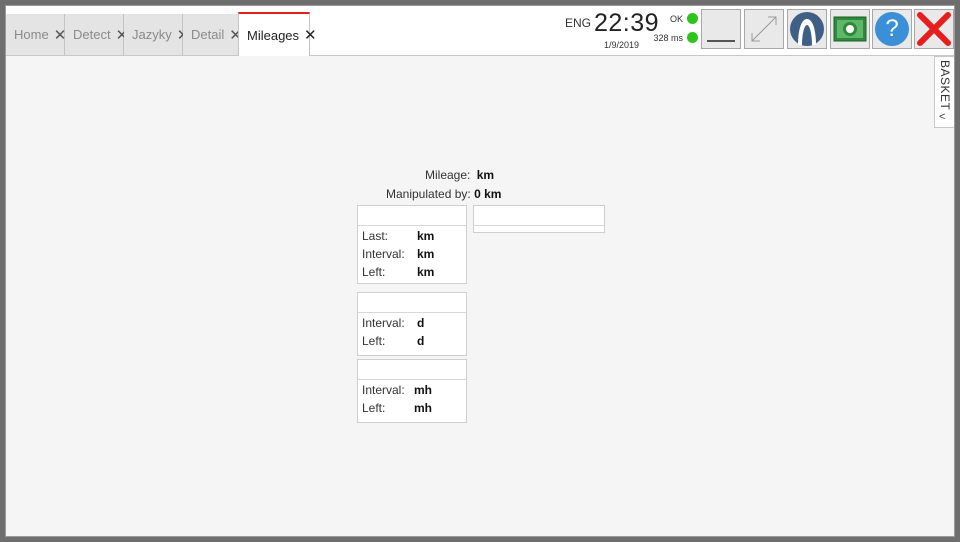 This screenshot has height=542, width=960. What do you see at coordinates (273, 35) in the screenshot?
I see `tab-label: Mileages` at bounding box center [273, 35].